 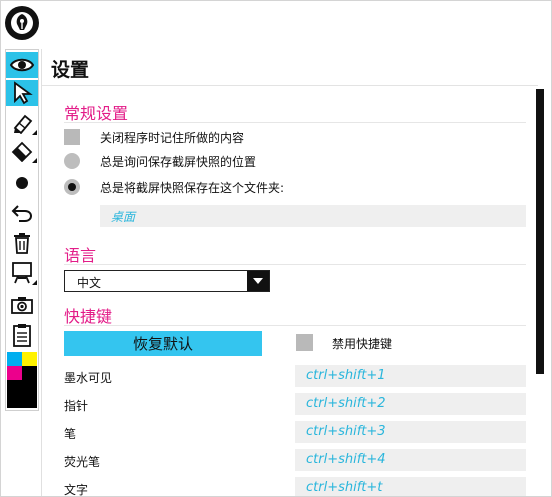 What do you see at coordinates (344, 487) in the screenshot?
I see `hotkey-value: ctrl+shift+t` at bounding box center [344, 487].